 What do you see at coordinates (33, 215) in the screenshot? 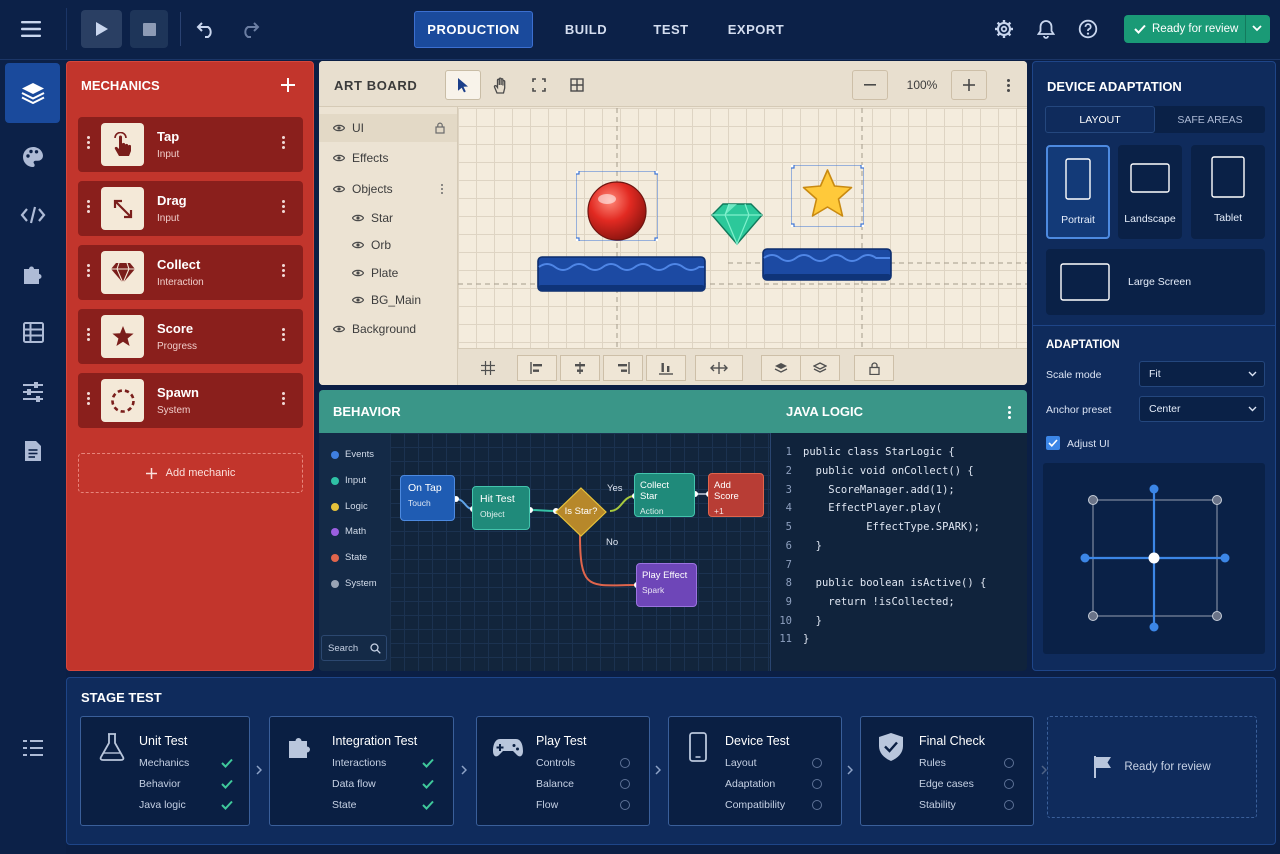
I see `code-icon` at bounding box center [33, 215].